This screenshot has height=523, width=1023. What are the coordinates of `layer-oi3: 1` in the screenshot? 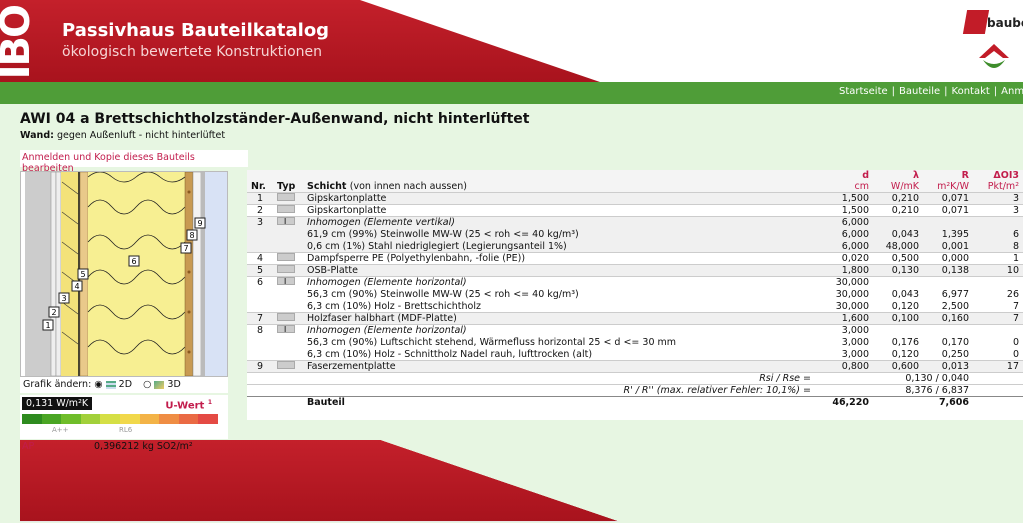 It's located at (998, 258).